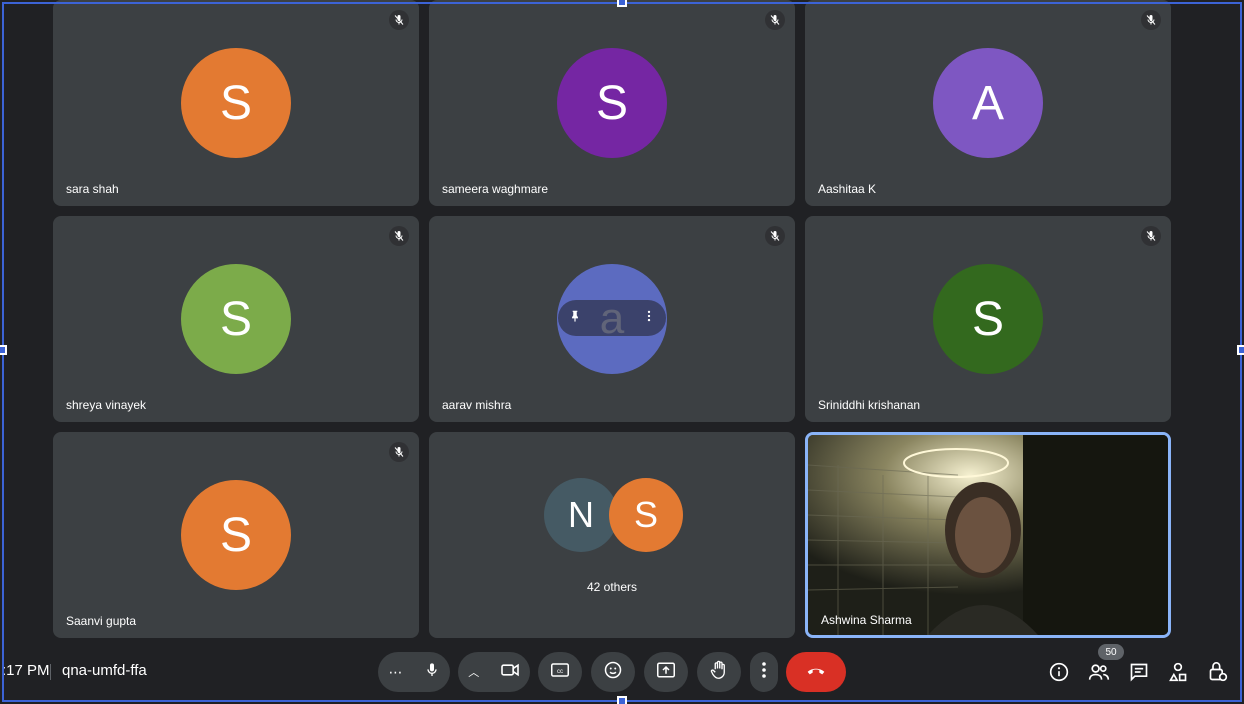  Describe the element at coordinates (612, 587) in the screenshot. I see `others-count-label: 42 others` at that location.